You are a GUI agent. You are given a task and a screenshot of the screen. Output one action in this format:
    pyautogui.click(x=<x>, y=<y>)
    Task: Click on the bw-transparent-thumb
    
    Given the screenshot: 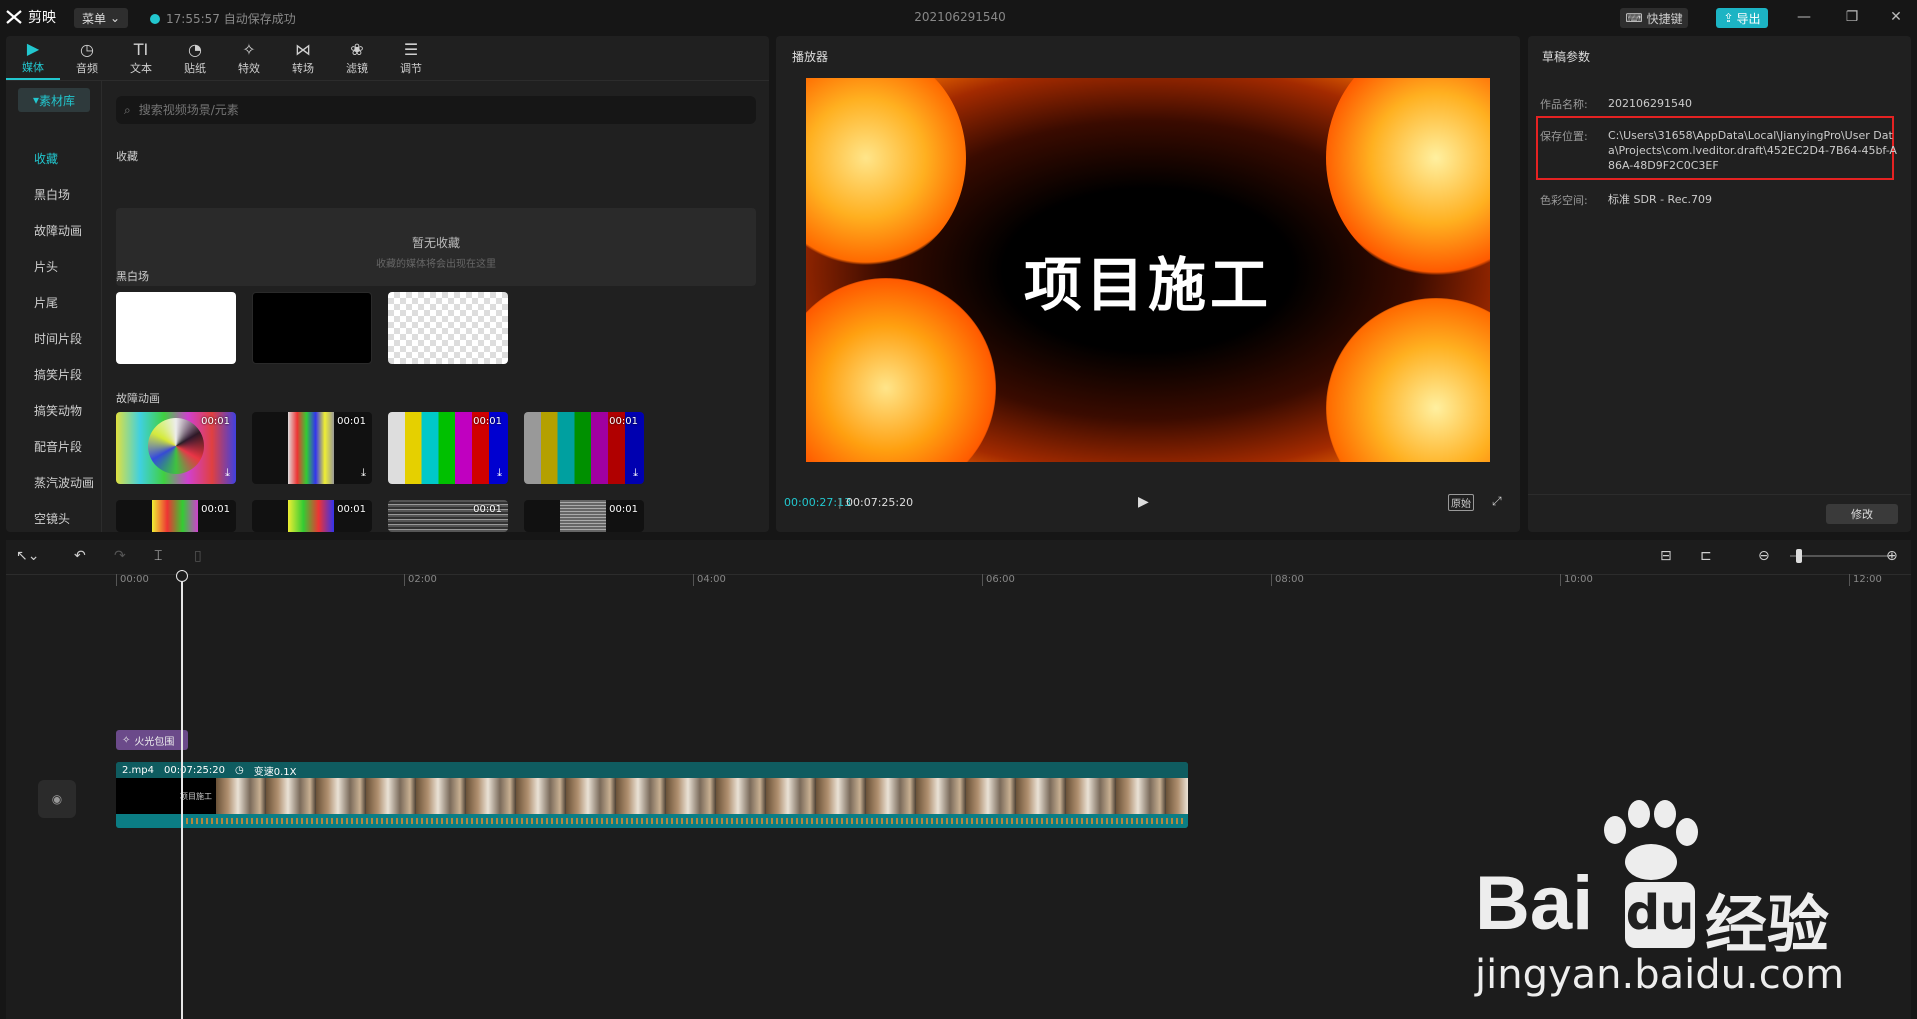 What is the action you would take?
    pyautogui.click(x=448, y=328)
    